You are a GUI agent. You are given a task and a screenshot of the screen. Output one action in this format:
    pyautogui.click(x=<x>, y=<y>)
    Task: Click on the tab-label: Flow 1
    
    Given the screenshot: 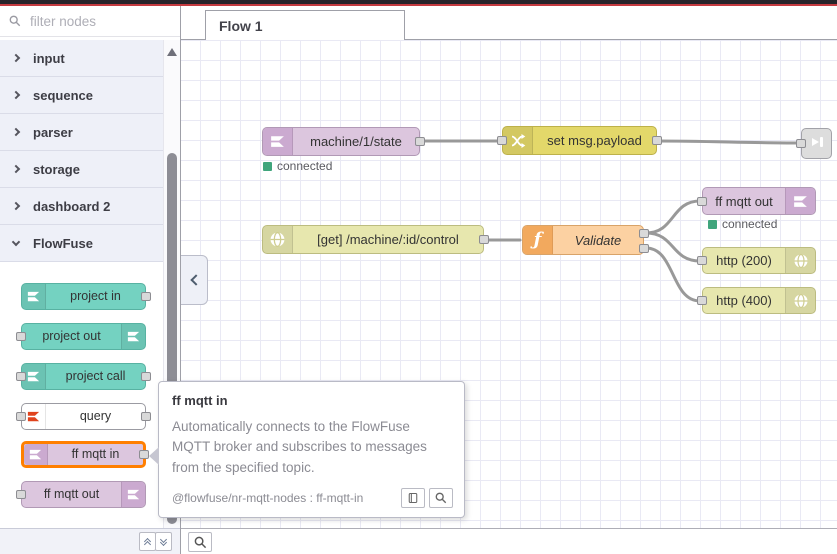 What is the action you would take?
    pyautogui.click(x=241, y=25)
    